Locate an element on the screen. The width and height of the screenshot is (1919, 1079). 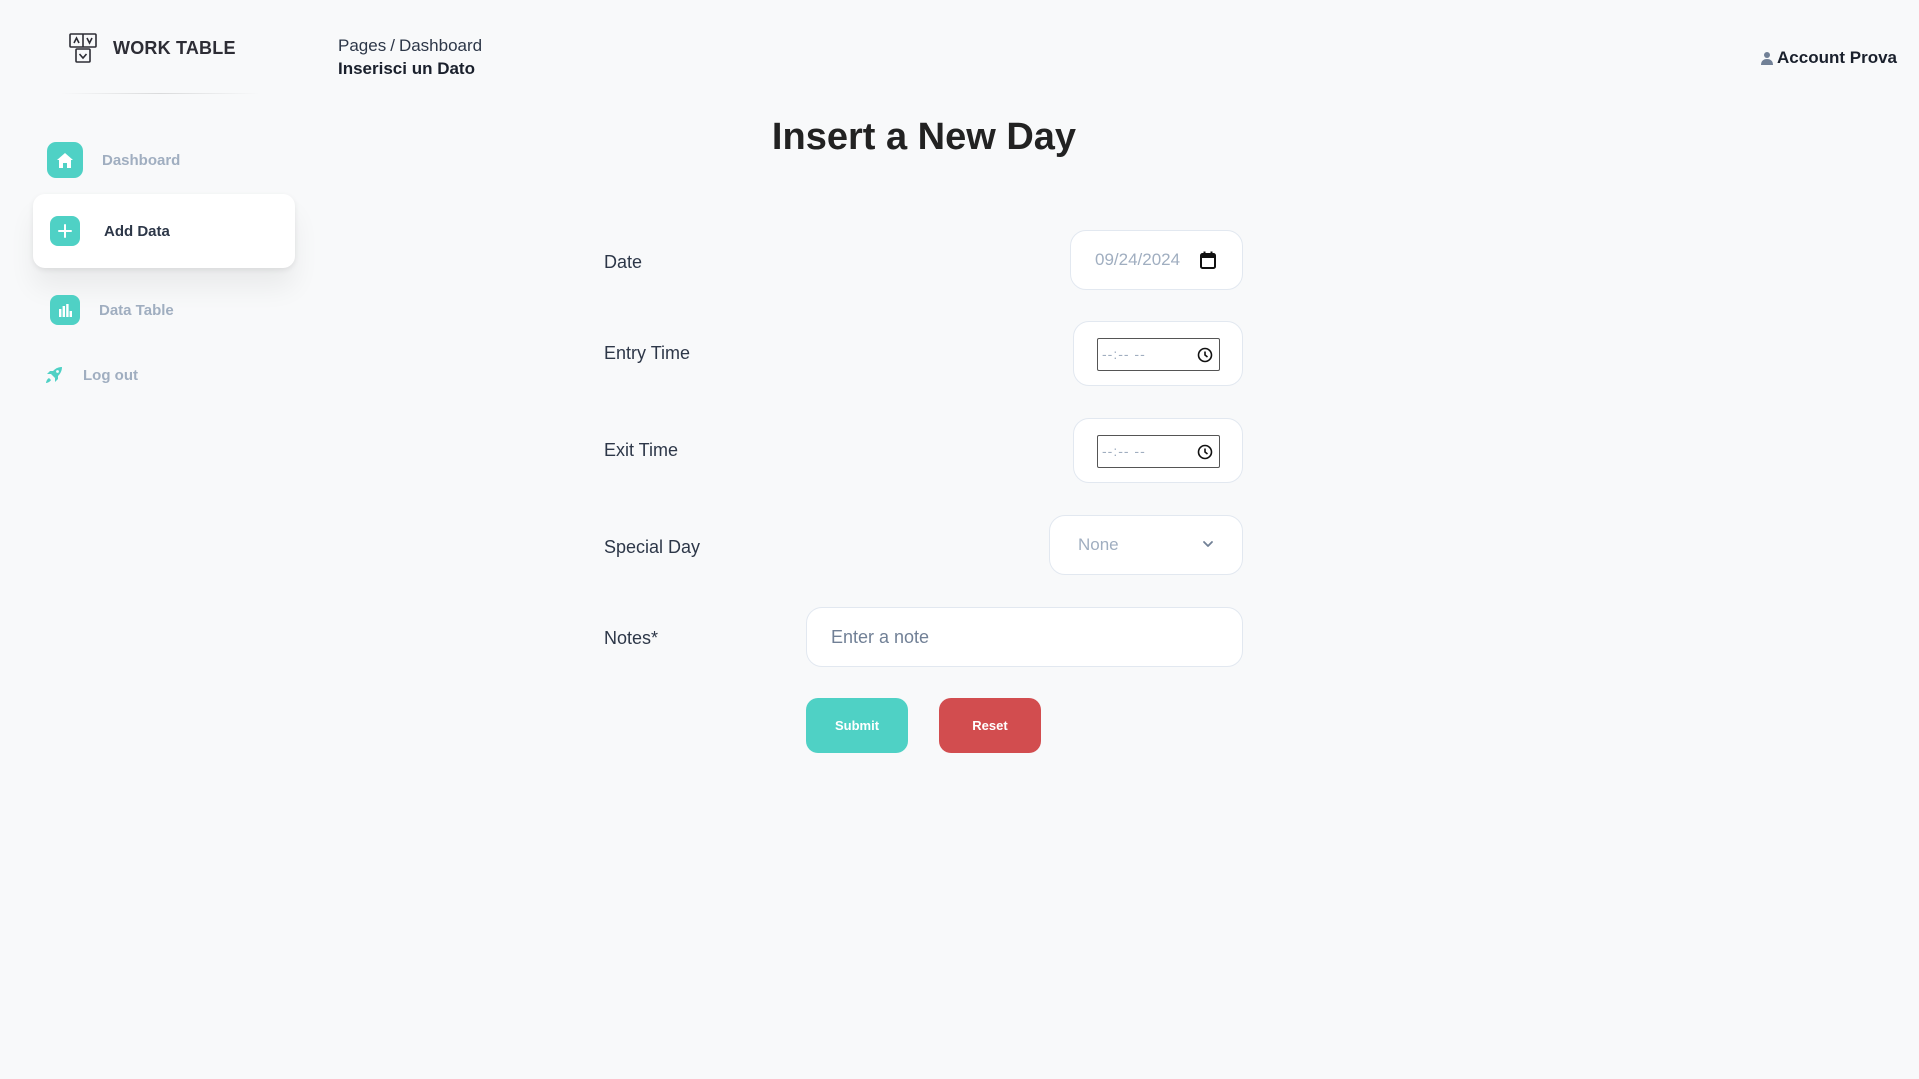
notes-label: Notes* is located at coordinates (631, 638).